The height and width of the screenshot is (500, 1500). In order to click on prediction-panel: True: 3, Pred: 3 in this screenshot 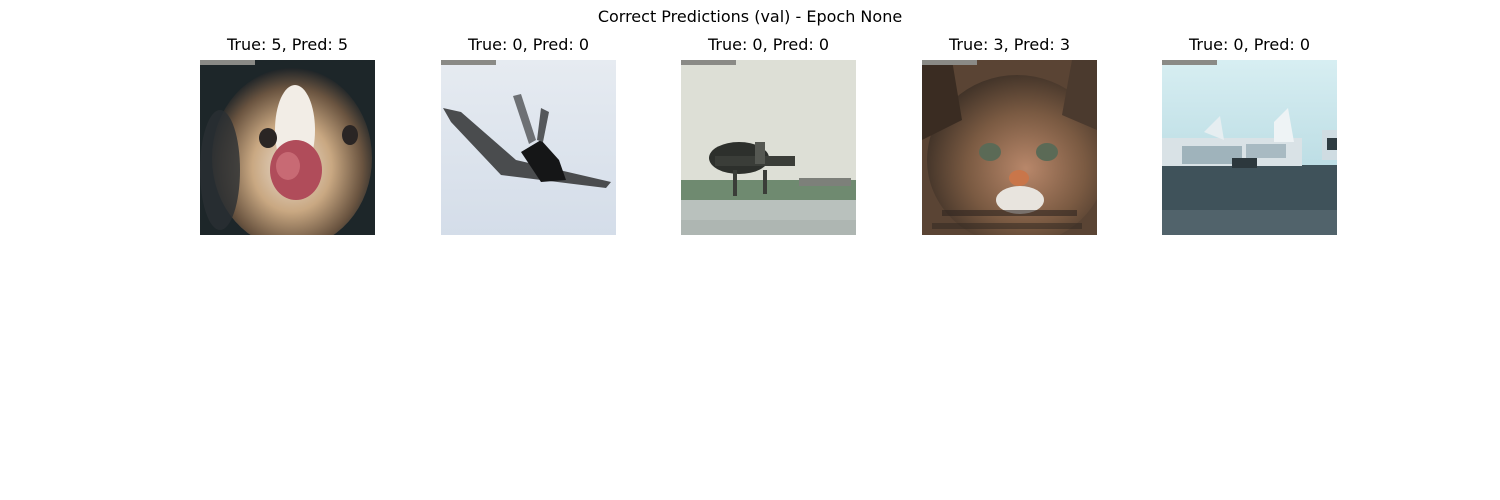, I will do `click(1009, 135)`.